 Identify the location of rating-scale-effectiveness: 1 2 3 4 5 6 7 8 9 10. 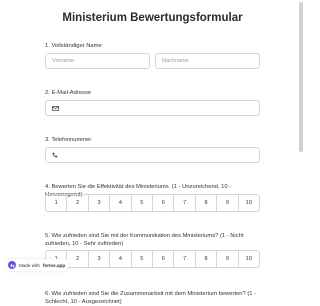
(152, 203).